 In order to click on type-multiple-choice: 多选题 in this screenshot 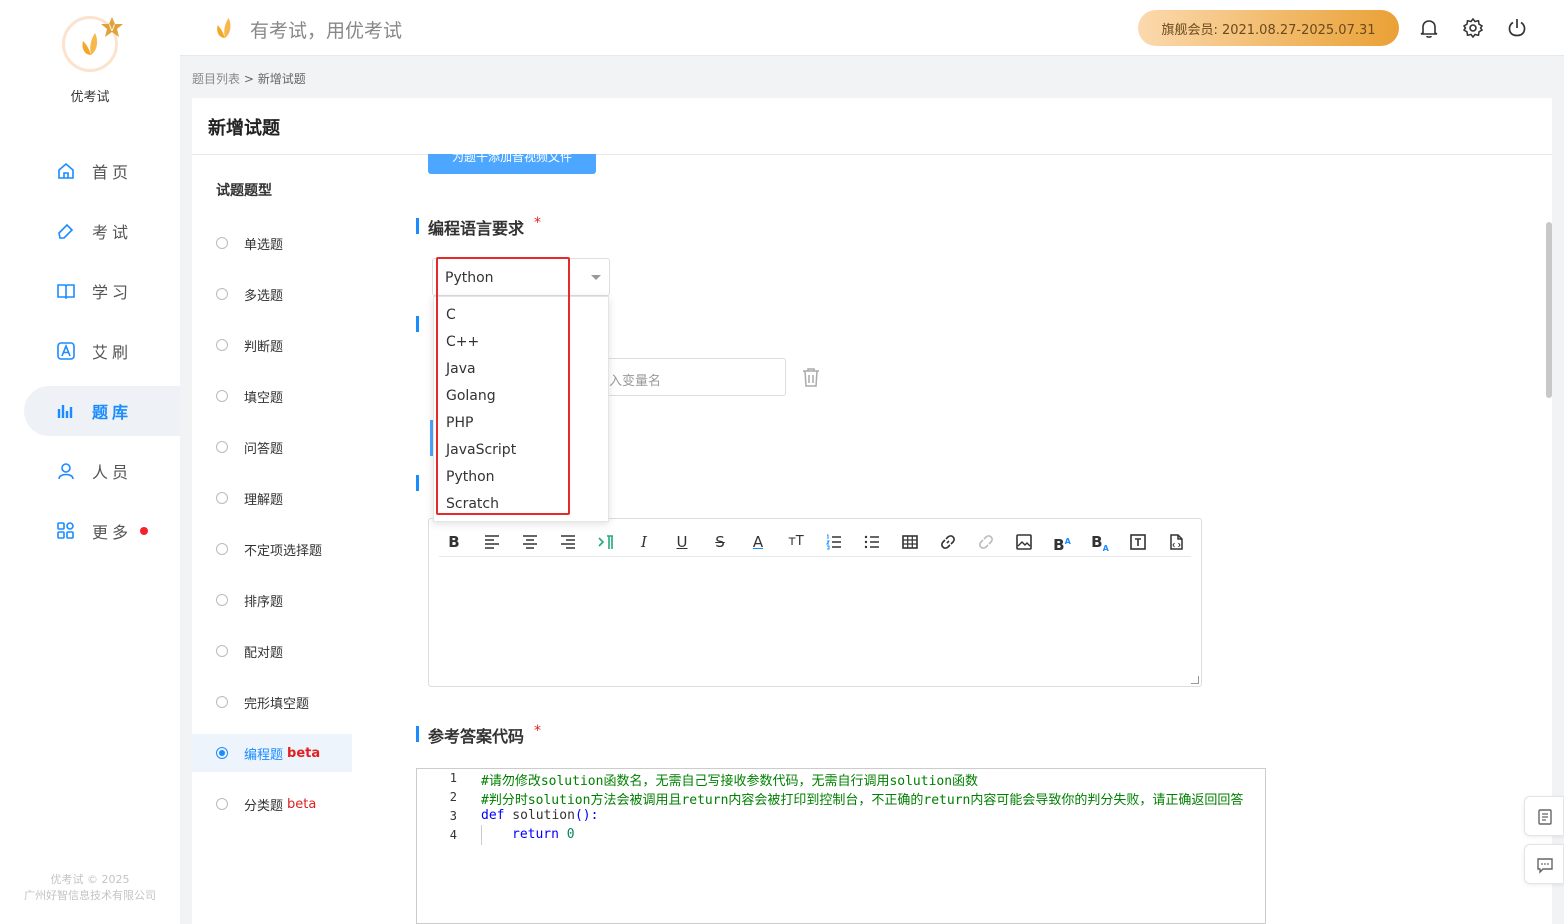, I will do `click(272, 294)`.